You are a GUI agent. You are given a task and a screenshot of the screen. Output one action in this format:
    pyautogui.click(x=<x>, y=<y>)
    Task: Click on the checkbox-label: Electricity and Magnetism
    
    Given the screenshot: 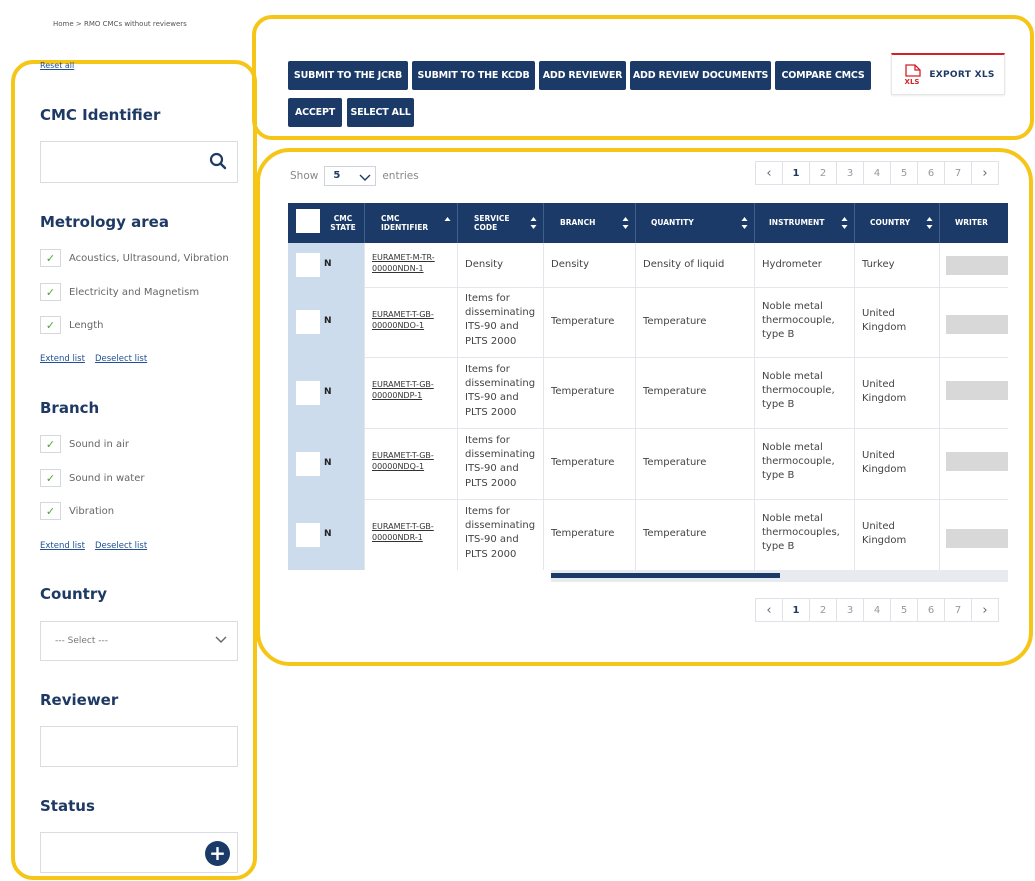 What is the action you would take?
    pyautogui.click(x=134, y=292)
    